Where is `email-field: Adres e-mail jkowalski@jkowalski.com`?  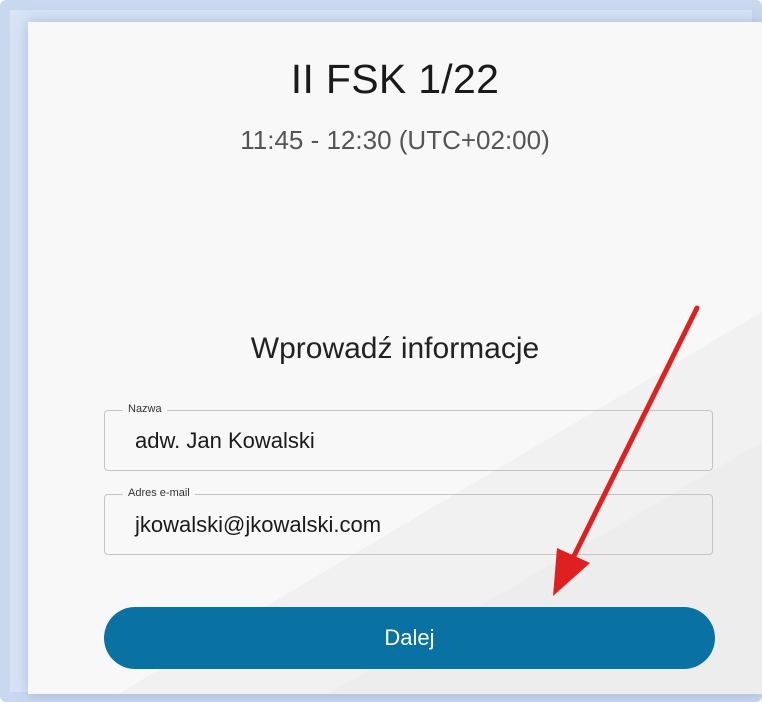 email-field: Adres e-mail jkowalski@jkowalski.com is located at coordinates (408, 520).